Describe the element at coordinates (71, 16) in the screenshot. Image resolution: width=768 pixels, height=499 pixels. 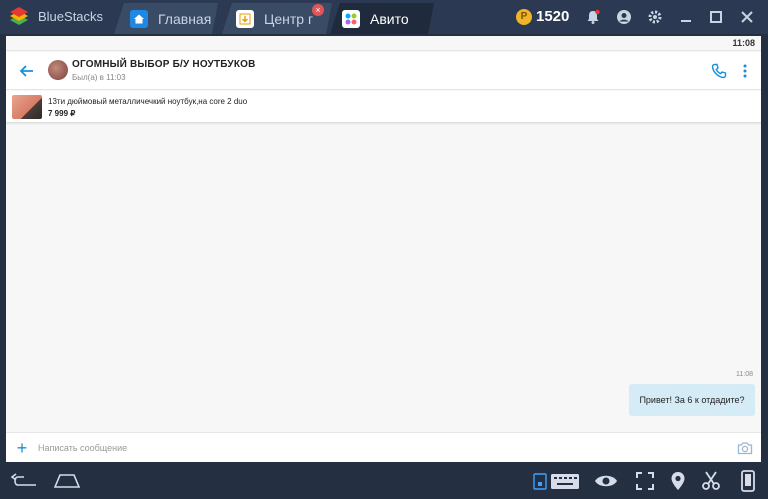
I see `app-brand: BlueStacks` at that location.